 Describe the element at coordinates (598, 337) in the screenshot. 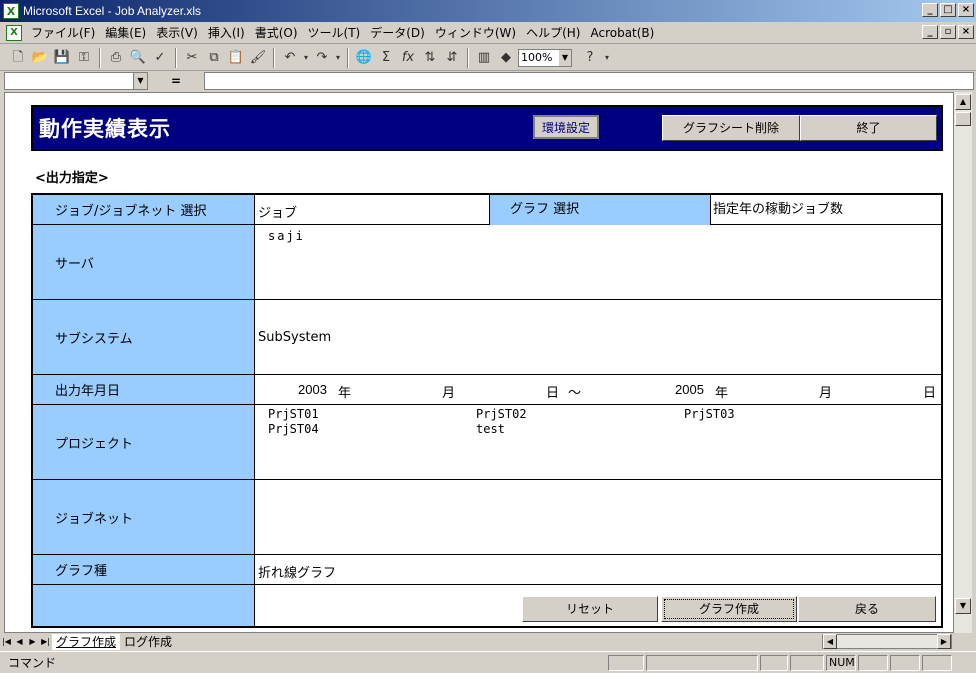

I see `subsystem-value: SubSystem` at that location.